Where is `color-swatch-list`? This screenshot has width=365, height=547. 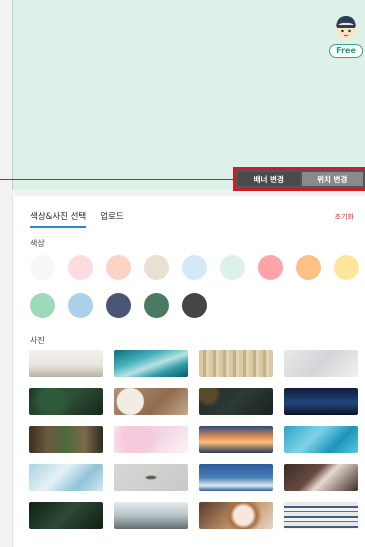 color-swatch-list is located at coordinates (195, 286).